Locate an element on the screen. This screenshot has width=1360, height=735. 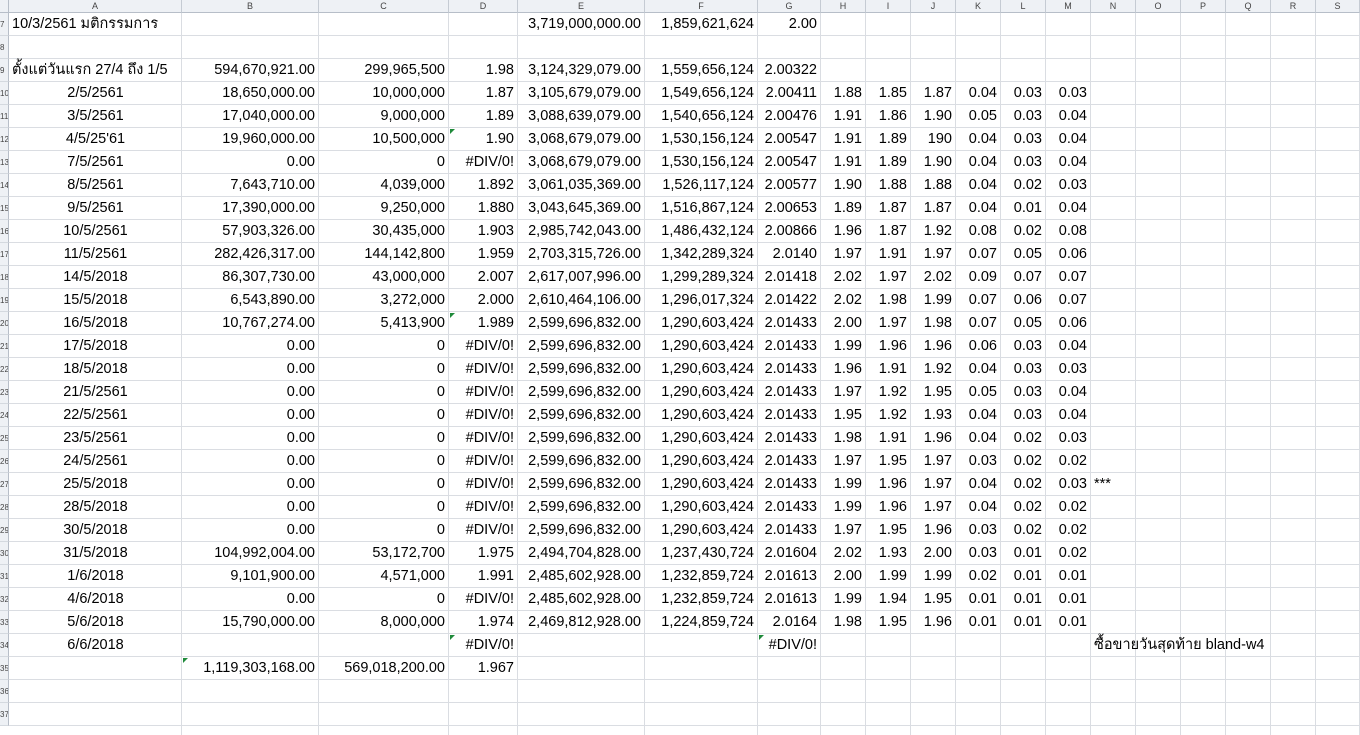
cell-g-26: 2.01433 is located at coordinates (789, 461).